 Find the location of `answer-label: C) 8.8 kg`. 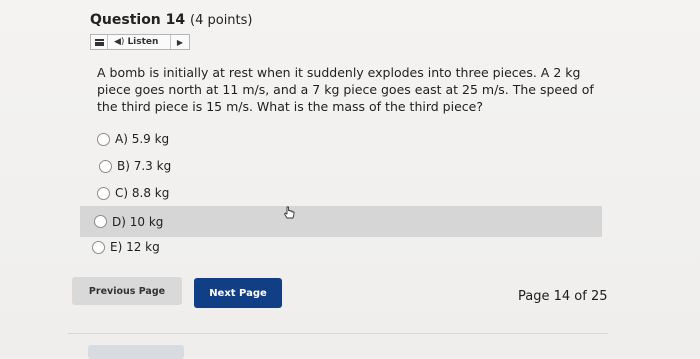

answer-label: C) 8.8 kg is located at coordinates (142, 193).